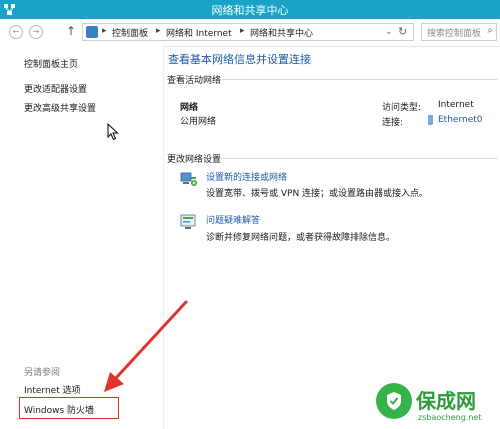  I want to click on search-input: 搜索控制面板 ⌕, so click(459, 32).